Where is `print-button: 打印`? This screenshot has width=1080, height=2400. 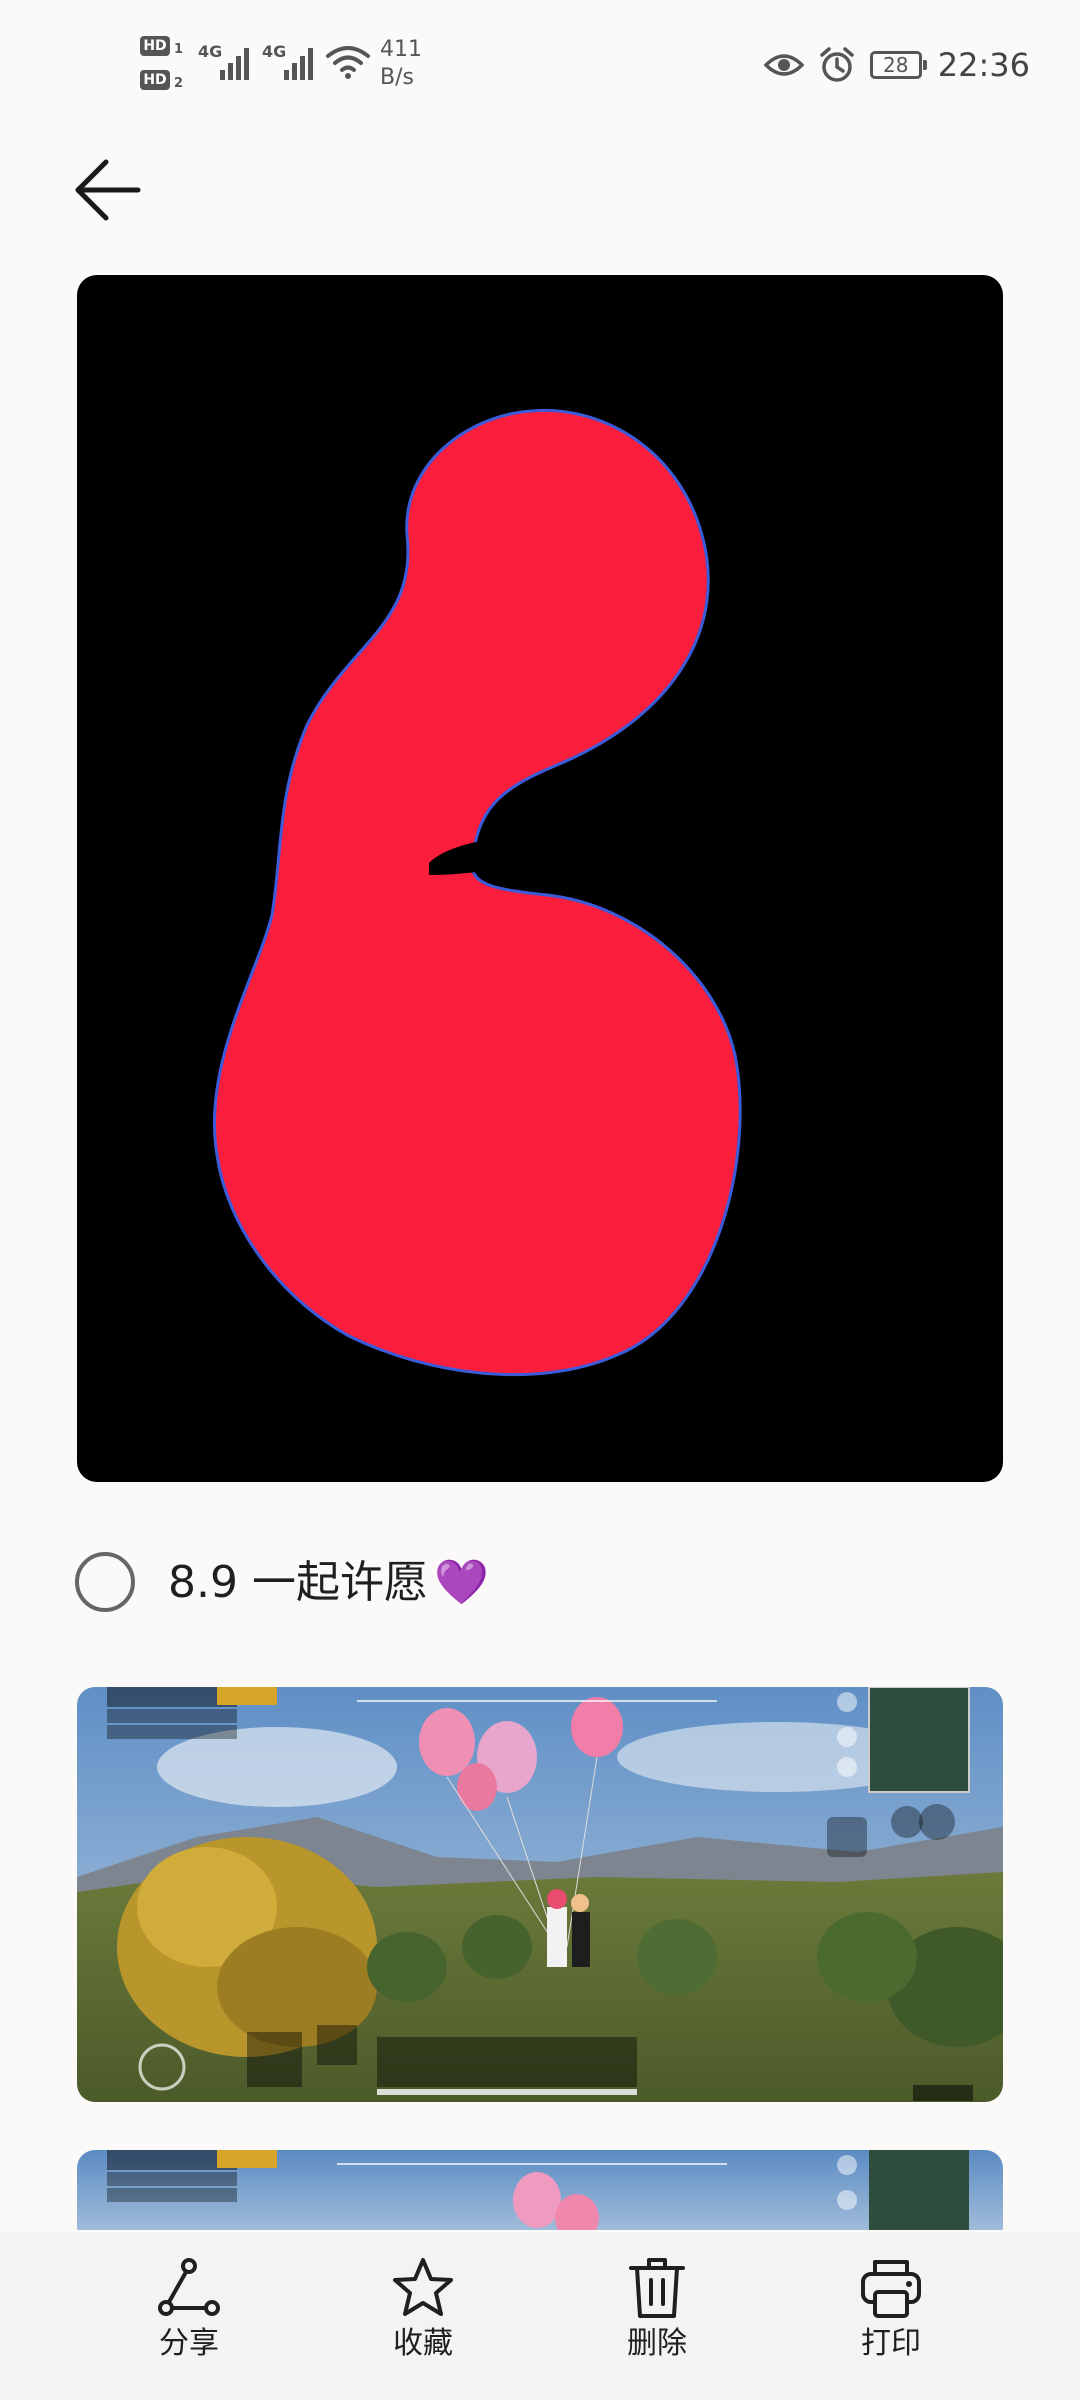
print-button: 打印 is located at coordinates (891, 2321).